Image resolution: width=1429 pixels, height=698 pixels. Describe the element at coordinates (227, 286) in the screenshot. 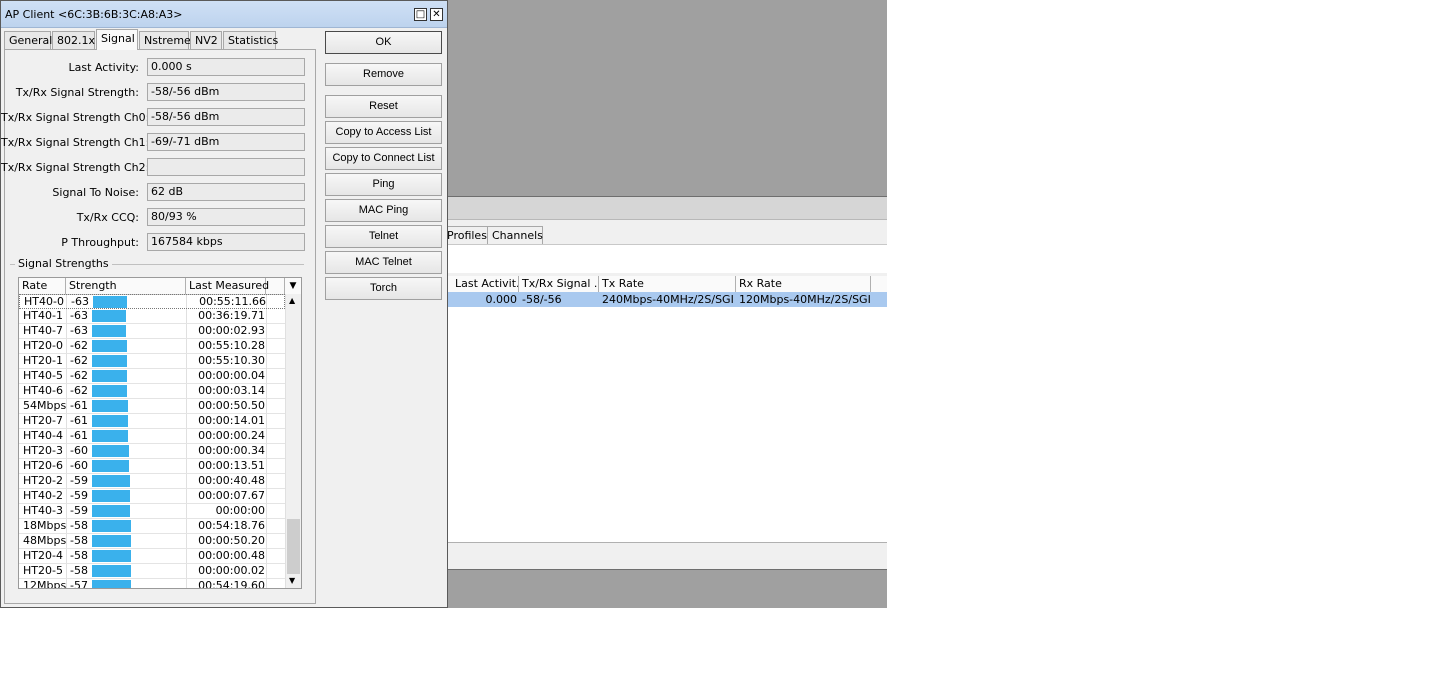

I see `col-last-measured: Last Measured` at that location.